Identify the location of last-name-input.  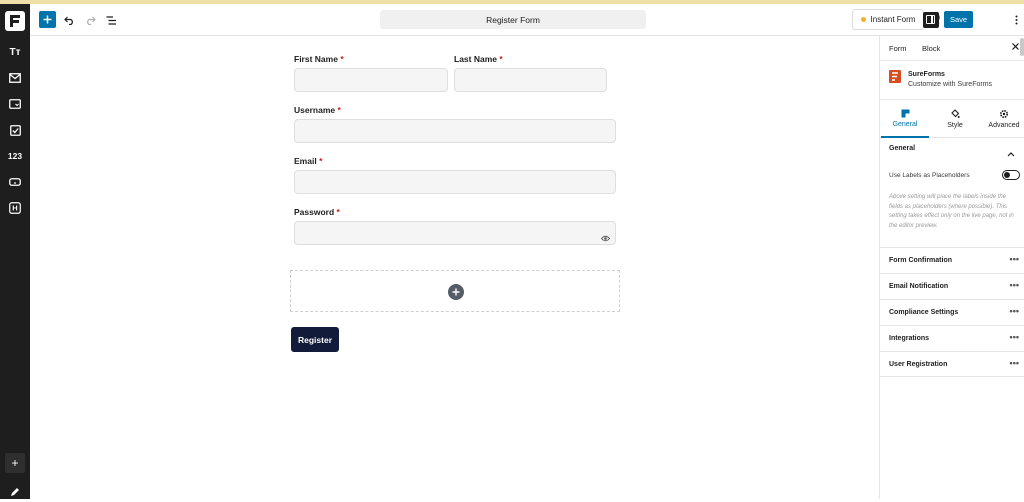
(530, 80).